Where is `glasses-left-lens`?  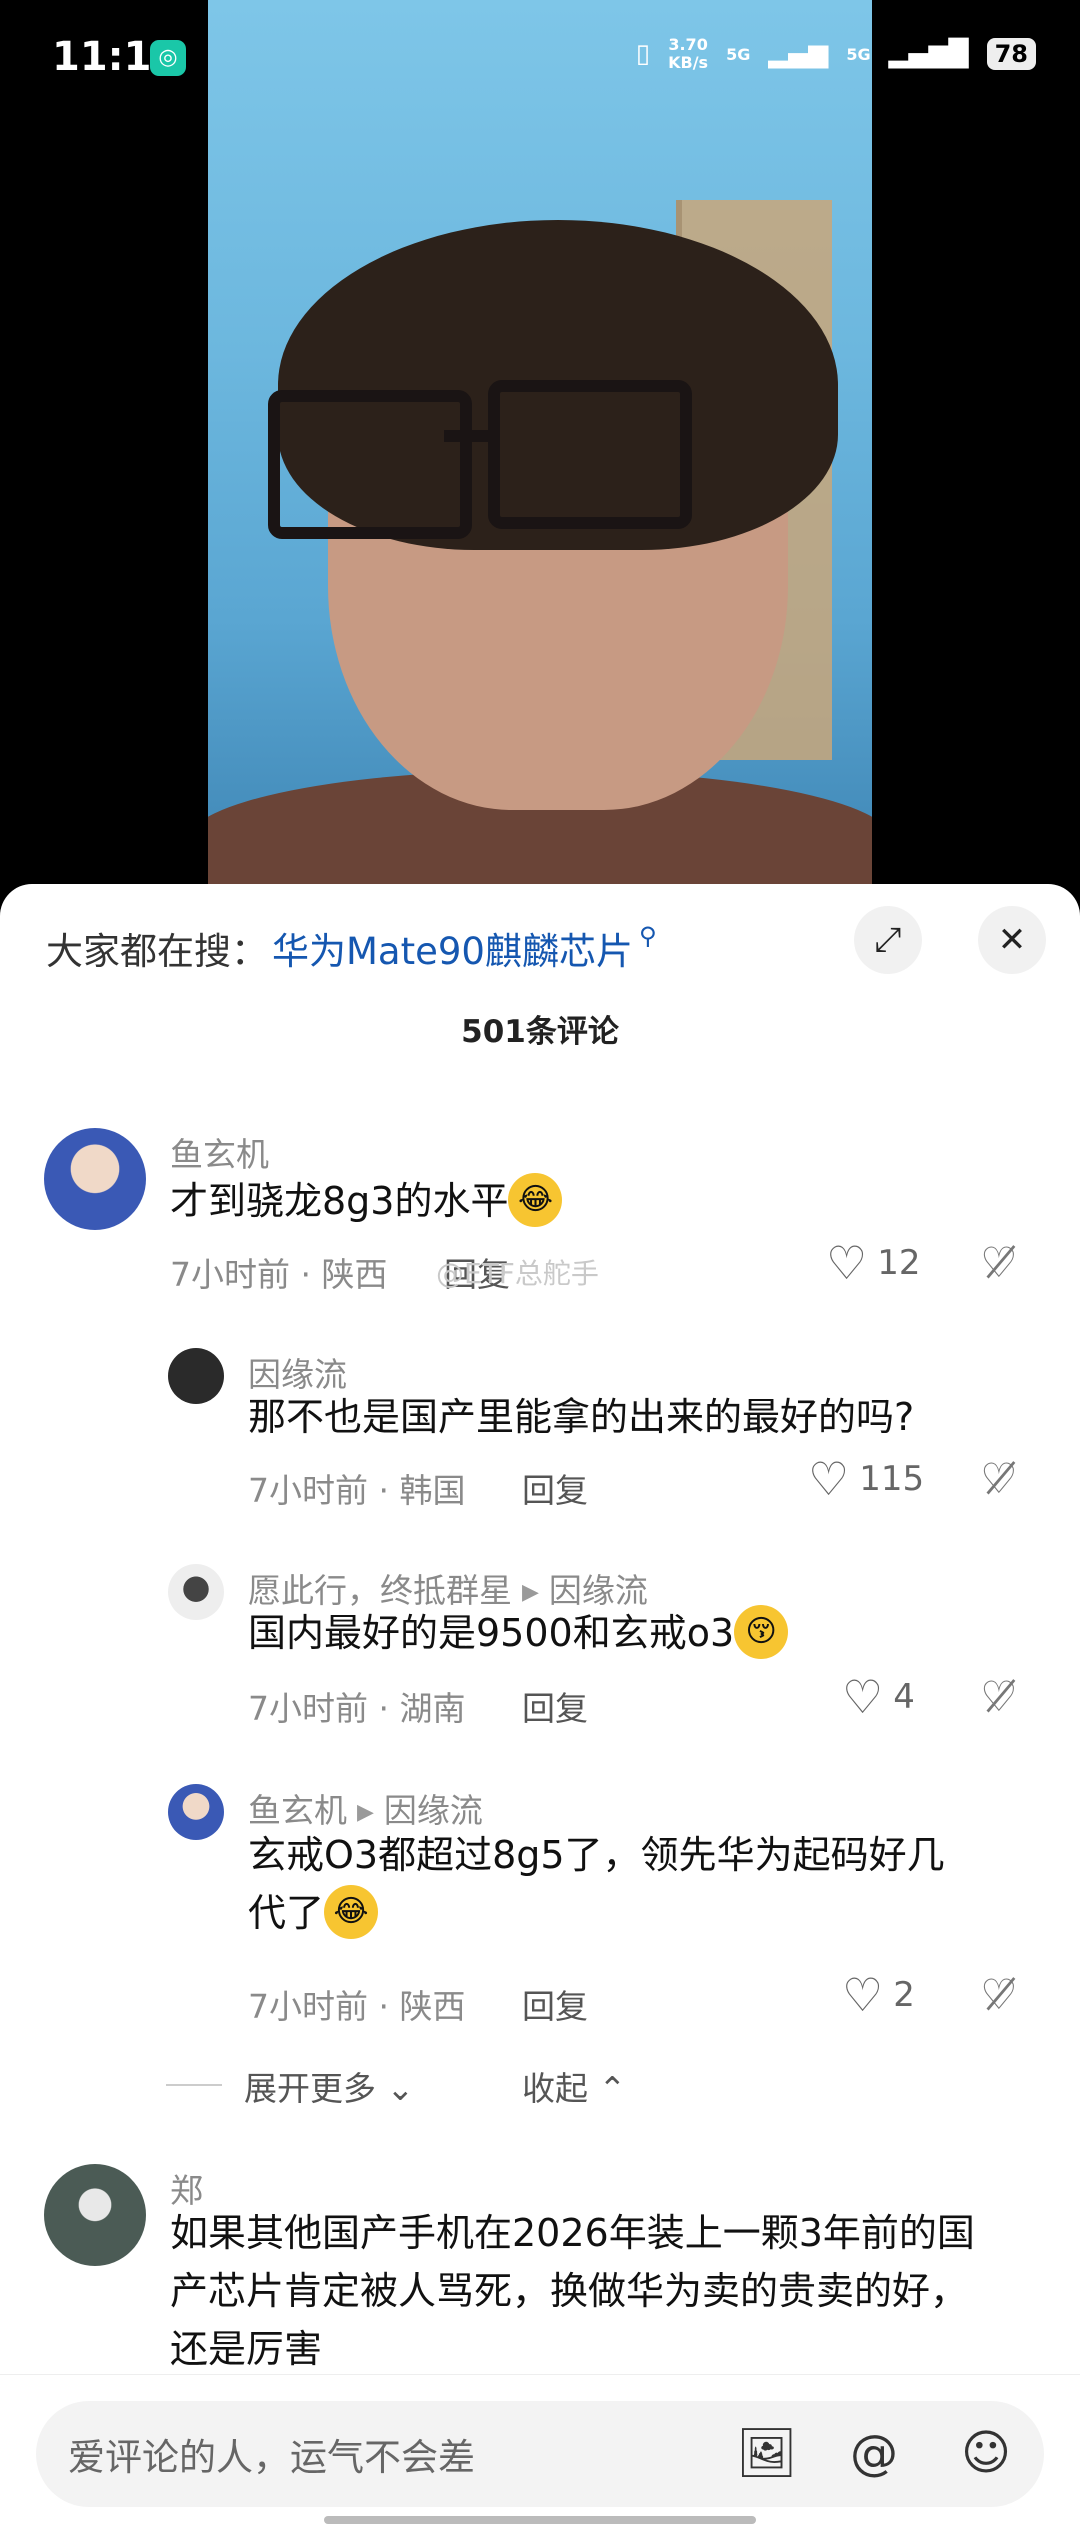
glasses-left-lens is located at coordinates (370, 464).